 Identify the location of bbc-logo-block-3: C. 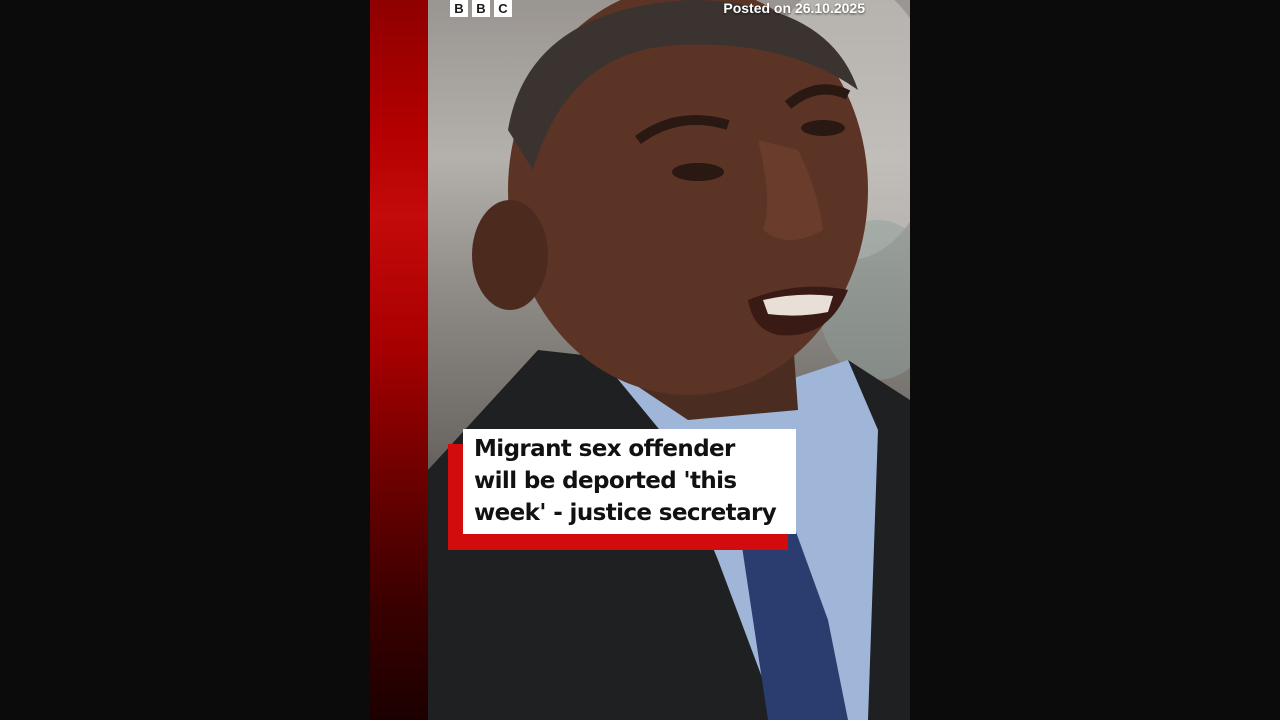
(503, 8).